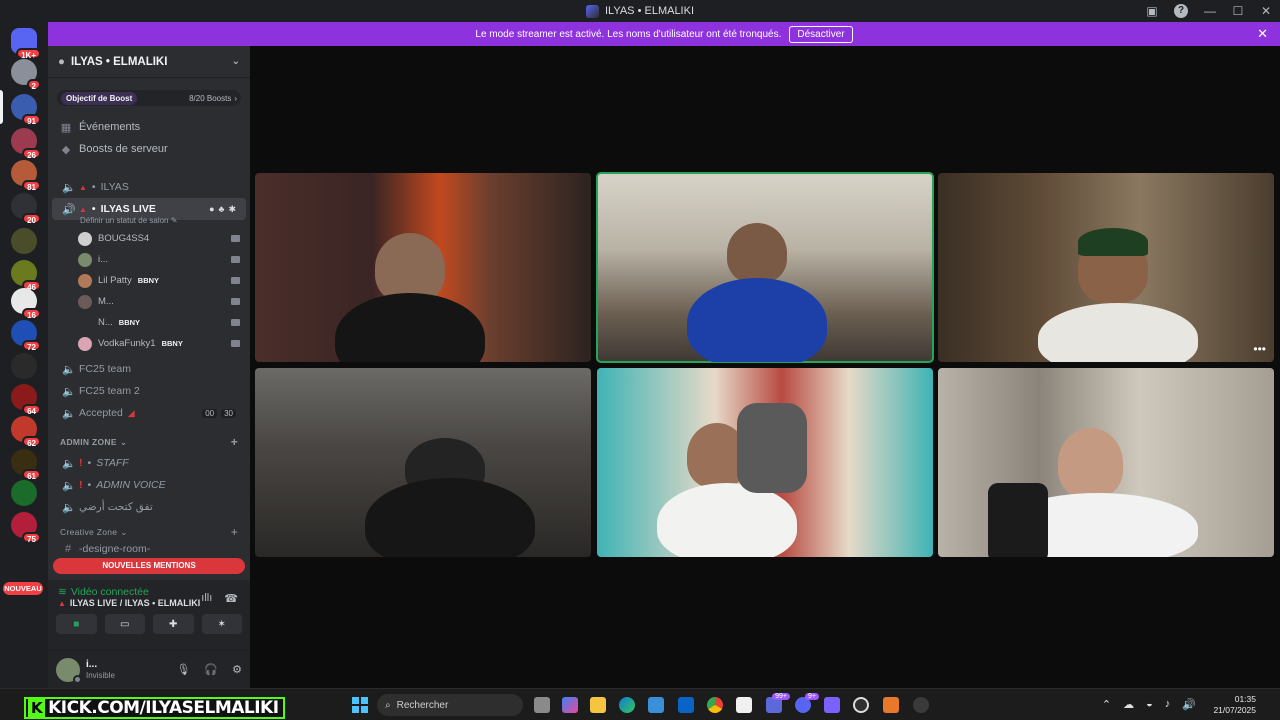  Describe the element at coordinates (765, 267) in the screenshot. I see `video-tile-active-speaker` at that location.